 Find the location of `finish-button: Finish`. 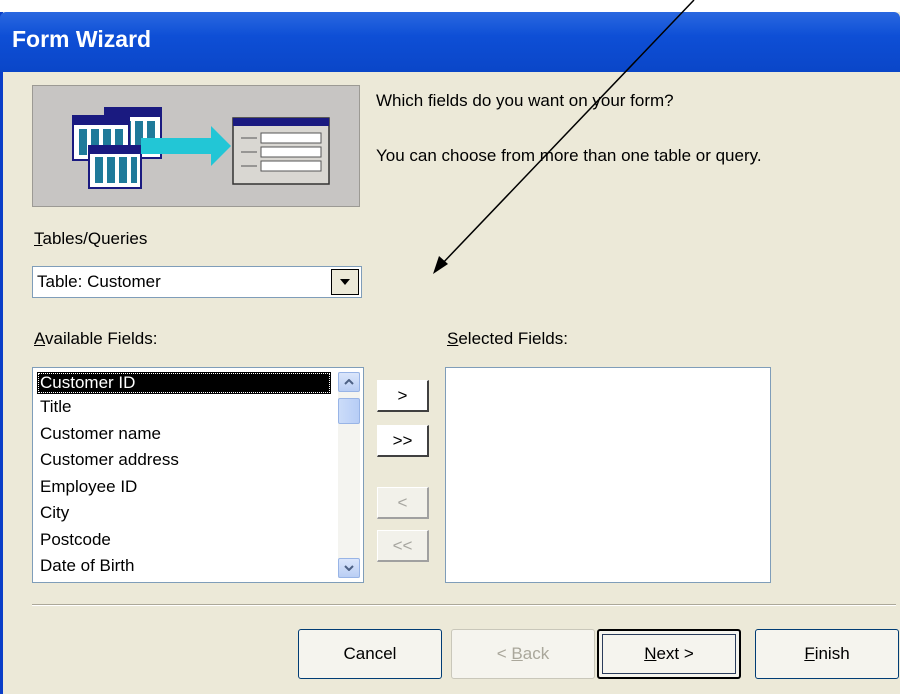

finish-button: Finish is located at coordinates (827, 654).